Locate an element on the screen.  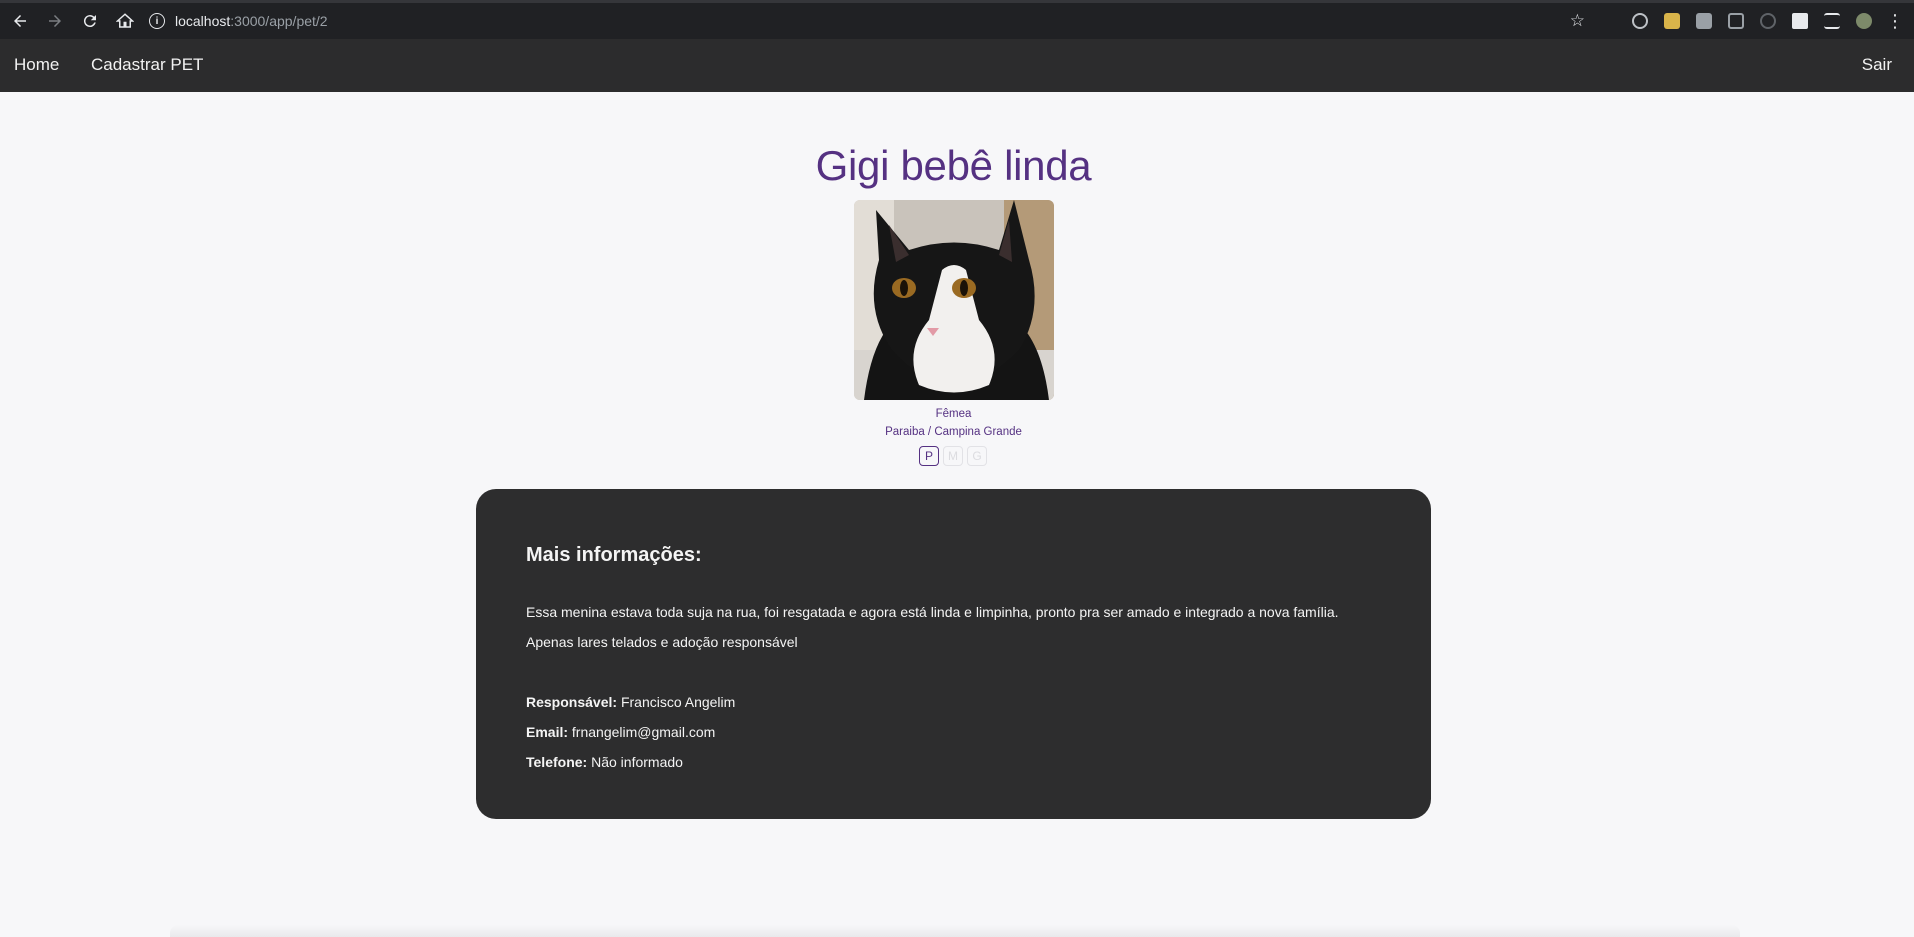
nav-register-pet-link: Cadastrar PET is located at coordinates (147, 65).